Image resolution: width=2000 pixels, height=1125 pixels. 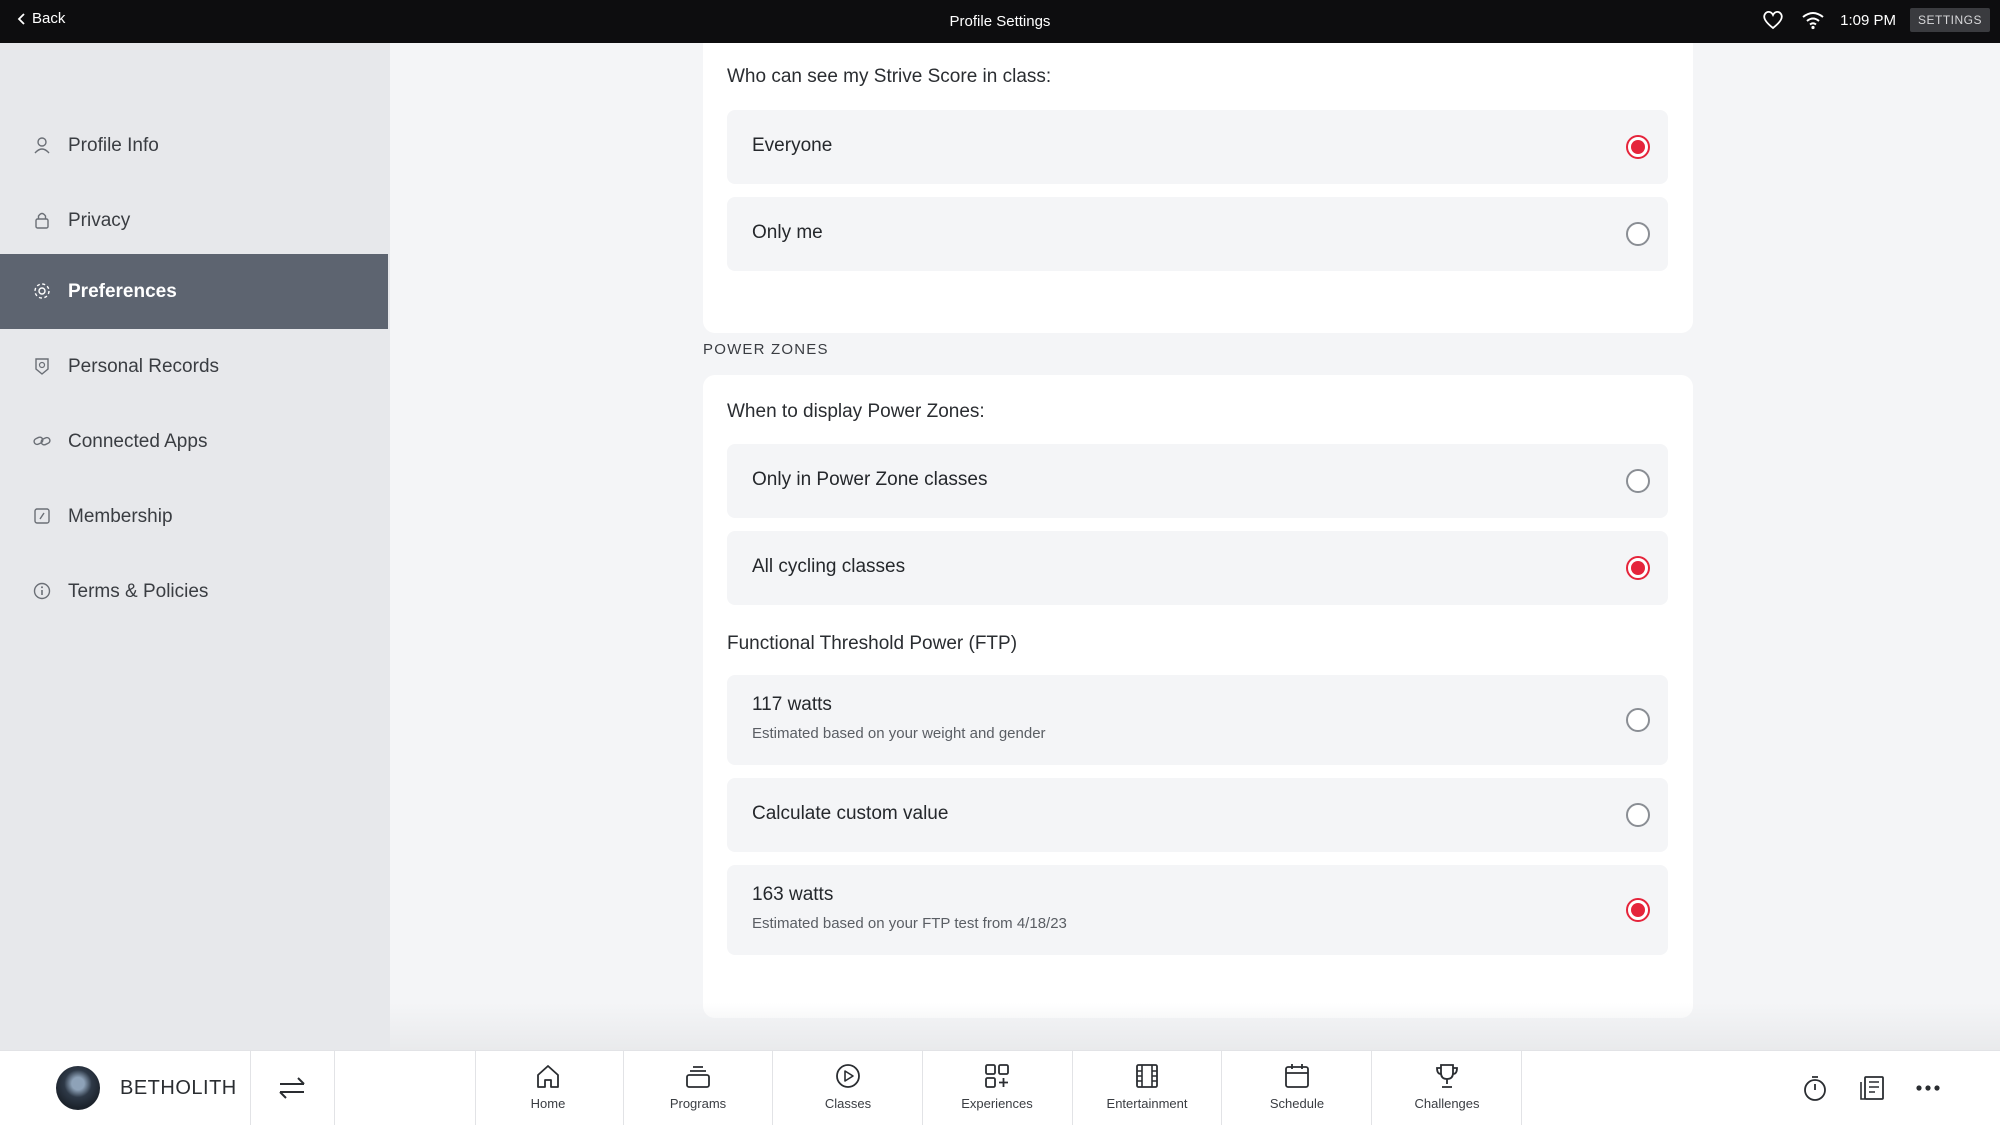 What do you see at coordinates (997, 1076) in the screenshot?
I see `grid-plus-icon` at bounding box center [997, 1076].